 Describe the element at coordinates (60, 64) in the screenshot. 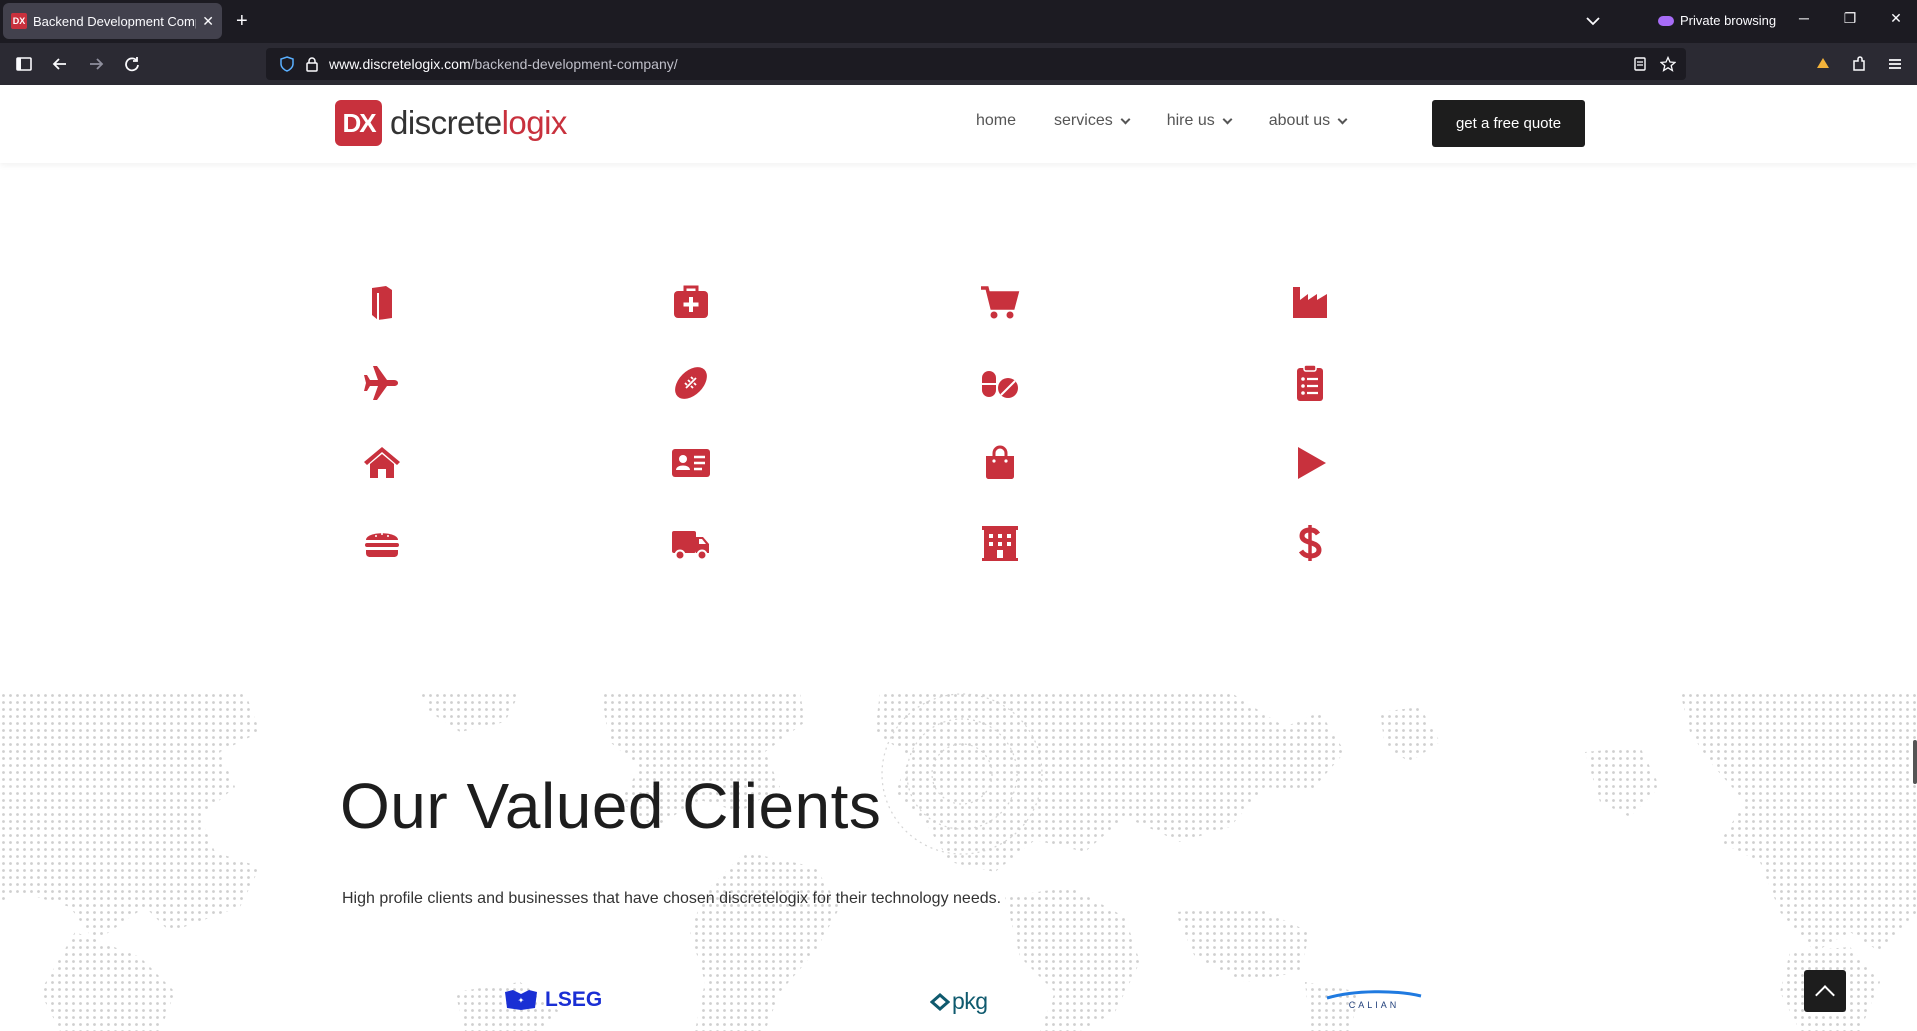

I see `back-icon` at that location.